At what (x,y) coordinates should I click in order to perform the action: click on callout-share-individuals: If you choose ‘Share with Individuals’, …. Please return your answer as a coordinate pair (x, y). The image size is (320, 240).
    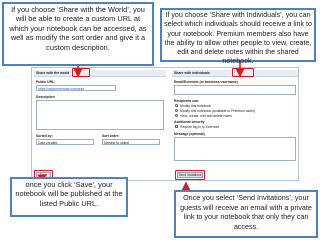
    Looking at the image, I should click on (238, 36).